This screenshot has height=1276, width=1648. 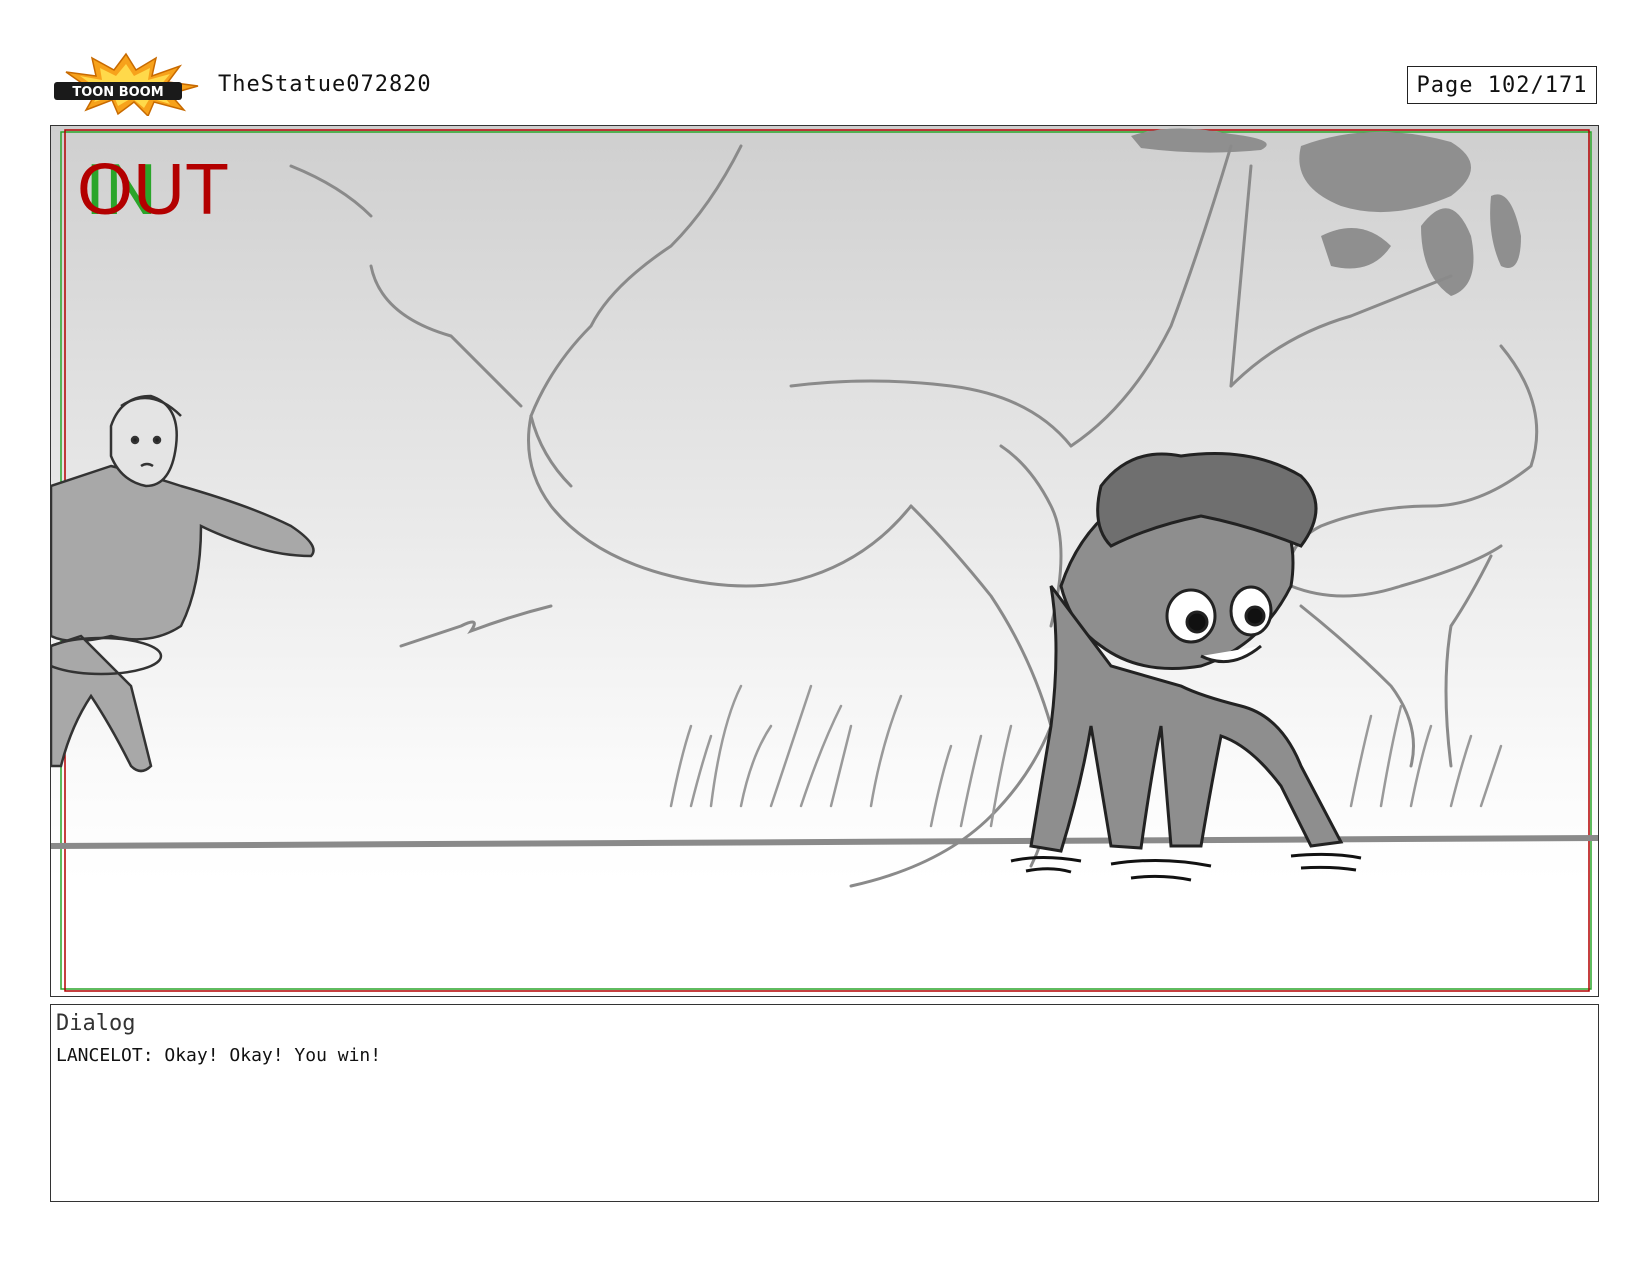 What do you see at coordinates (325, 84) in the screenshot?
I see `document-title: TheStatue072820` at bounding box center [325, 84].